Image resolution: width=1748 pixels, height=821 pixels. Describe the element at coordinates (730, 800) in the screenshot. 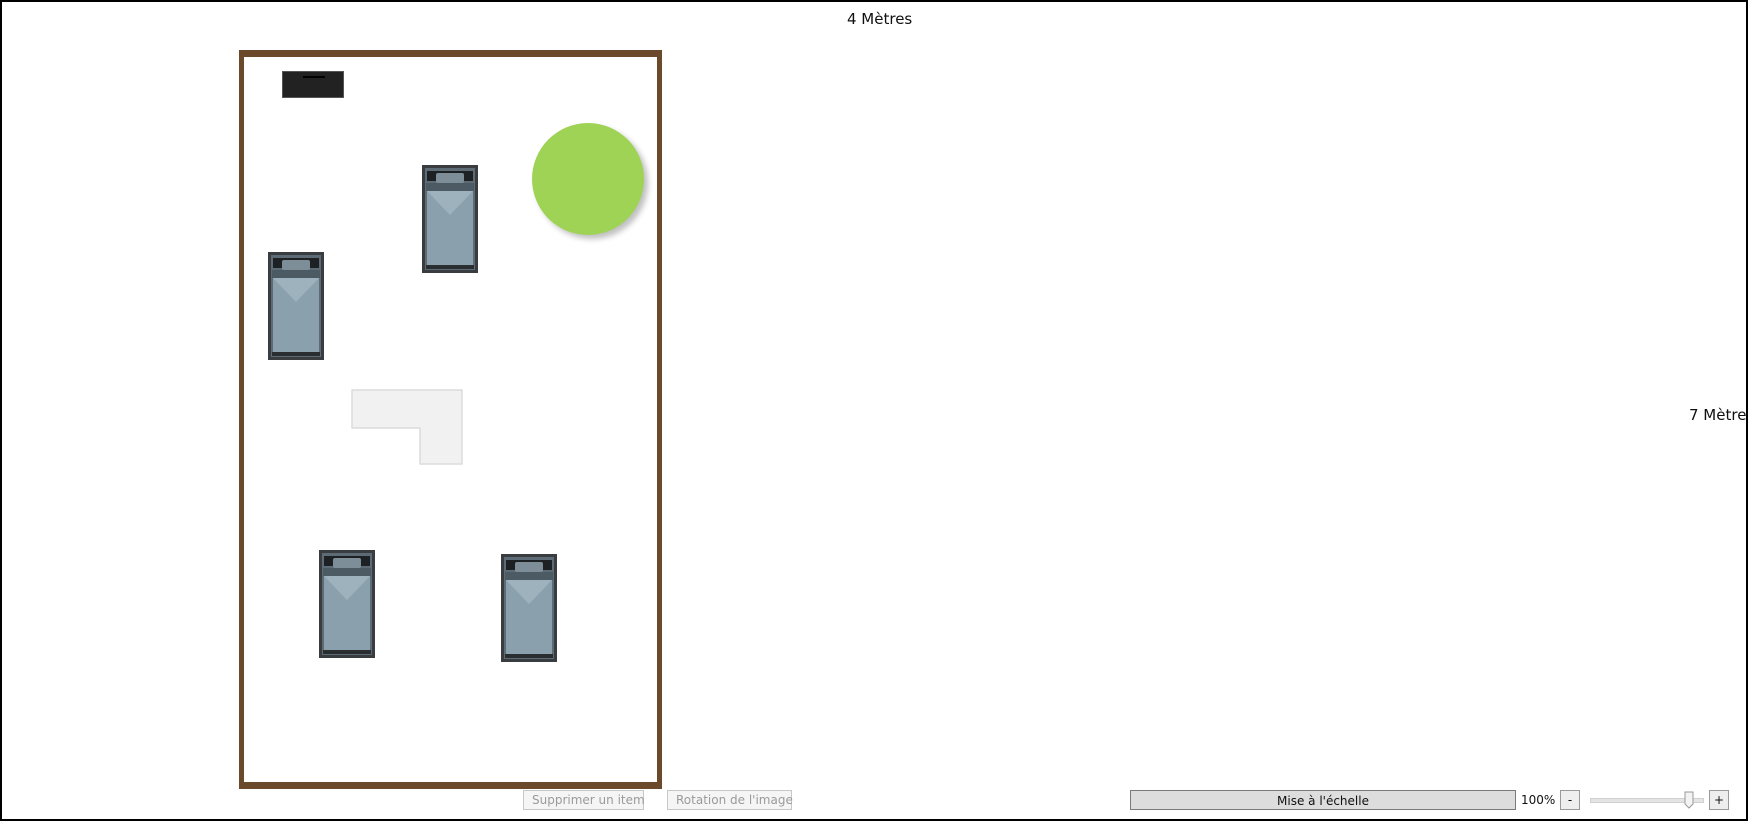

I see `rotate-image-button: Rotation de l'image` at that location.